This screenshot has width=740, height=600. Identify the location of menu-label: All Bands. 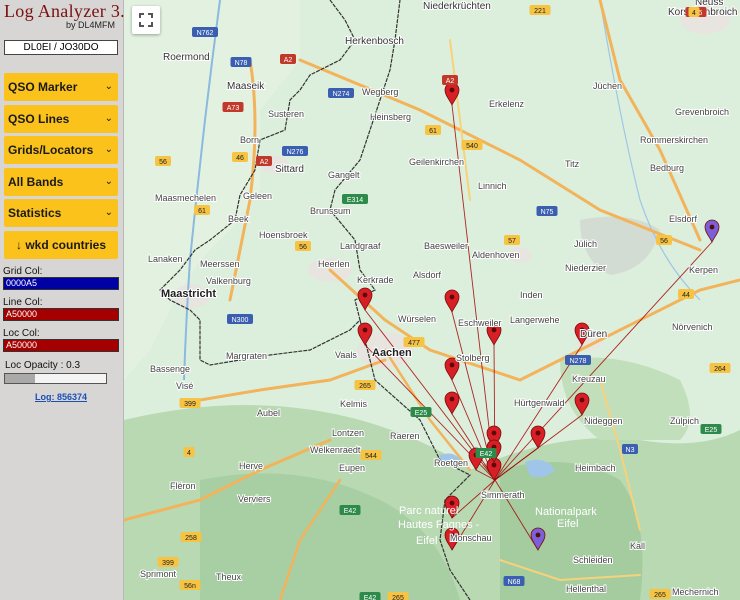
(36, 182).